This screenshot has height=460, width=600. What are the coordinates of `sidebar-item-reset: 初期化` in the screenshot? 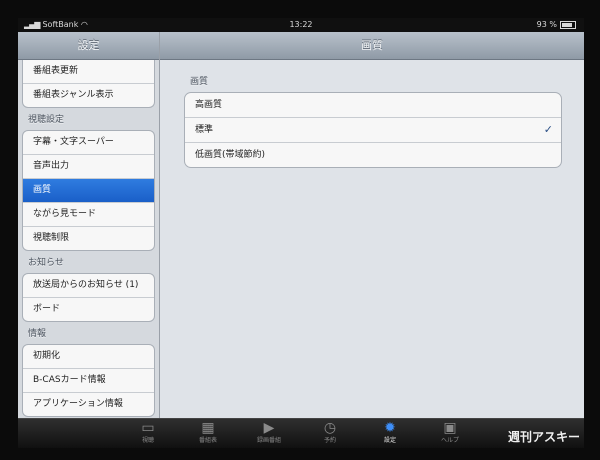 It's located at (88, 357).